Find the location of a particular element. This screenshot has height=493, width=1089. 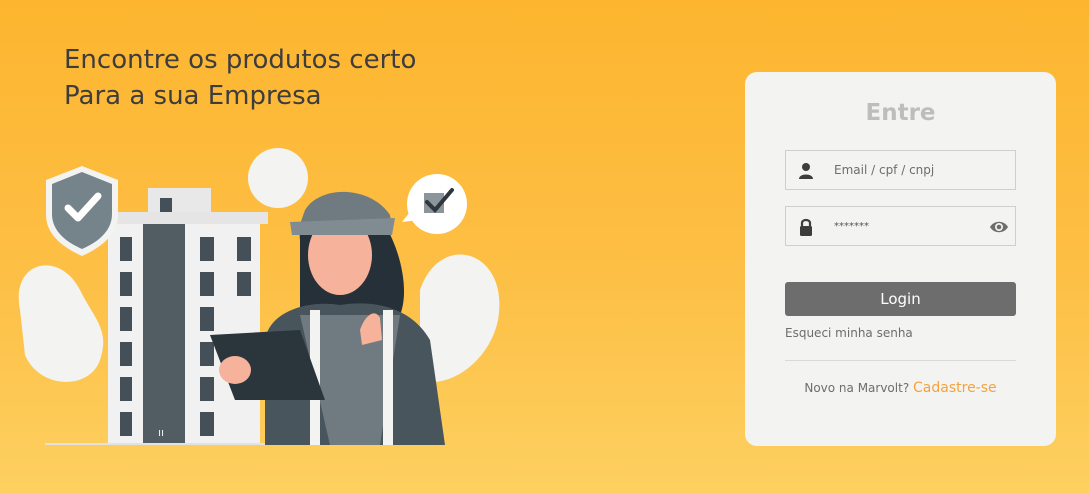

hero-headline-line-1: Encontre os produtos certo is located at coordinates (240, 60).